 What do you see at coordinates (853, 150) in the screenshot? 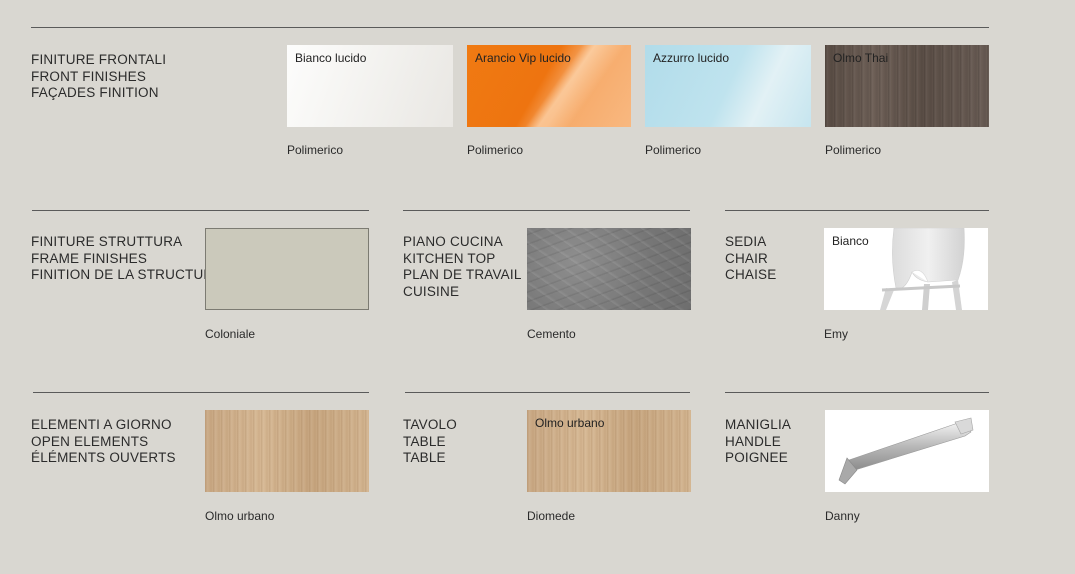
I see `caption-polimerico-4: Polimerico` at bounding box center [853, 150].